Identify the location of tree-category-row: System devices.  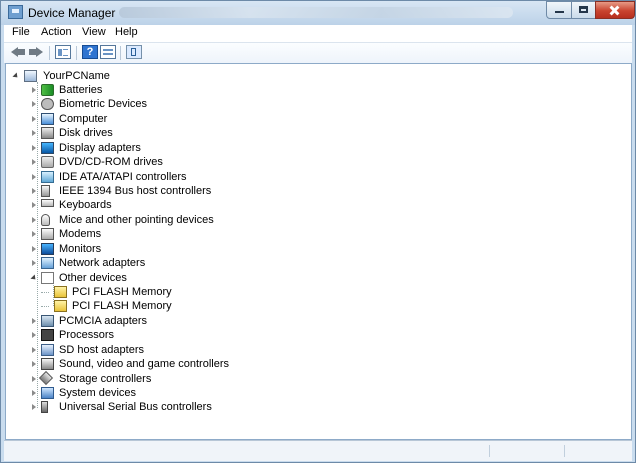
(121, 393).